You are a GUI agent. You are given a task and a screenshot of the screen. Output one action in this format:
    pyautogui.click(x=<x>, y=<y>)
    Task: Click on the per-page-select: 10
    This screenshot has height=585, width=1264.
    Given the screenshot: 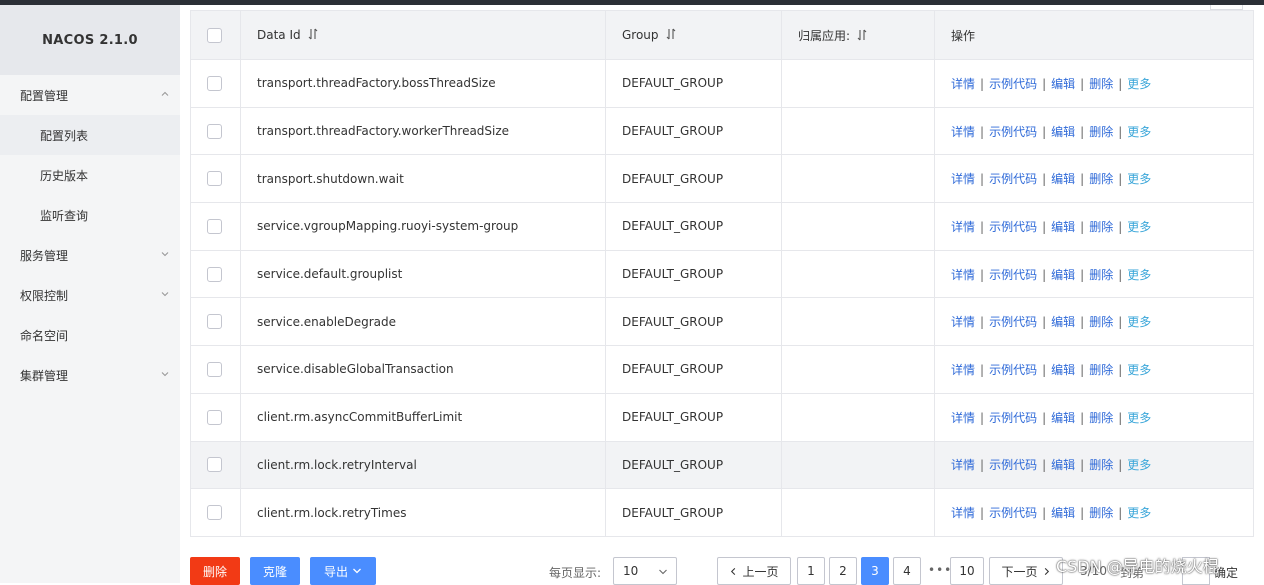 What is the action you would take?
    pyautogui.click(x=645, y=571)
    